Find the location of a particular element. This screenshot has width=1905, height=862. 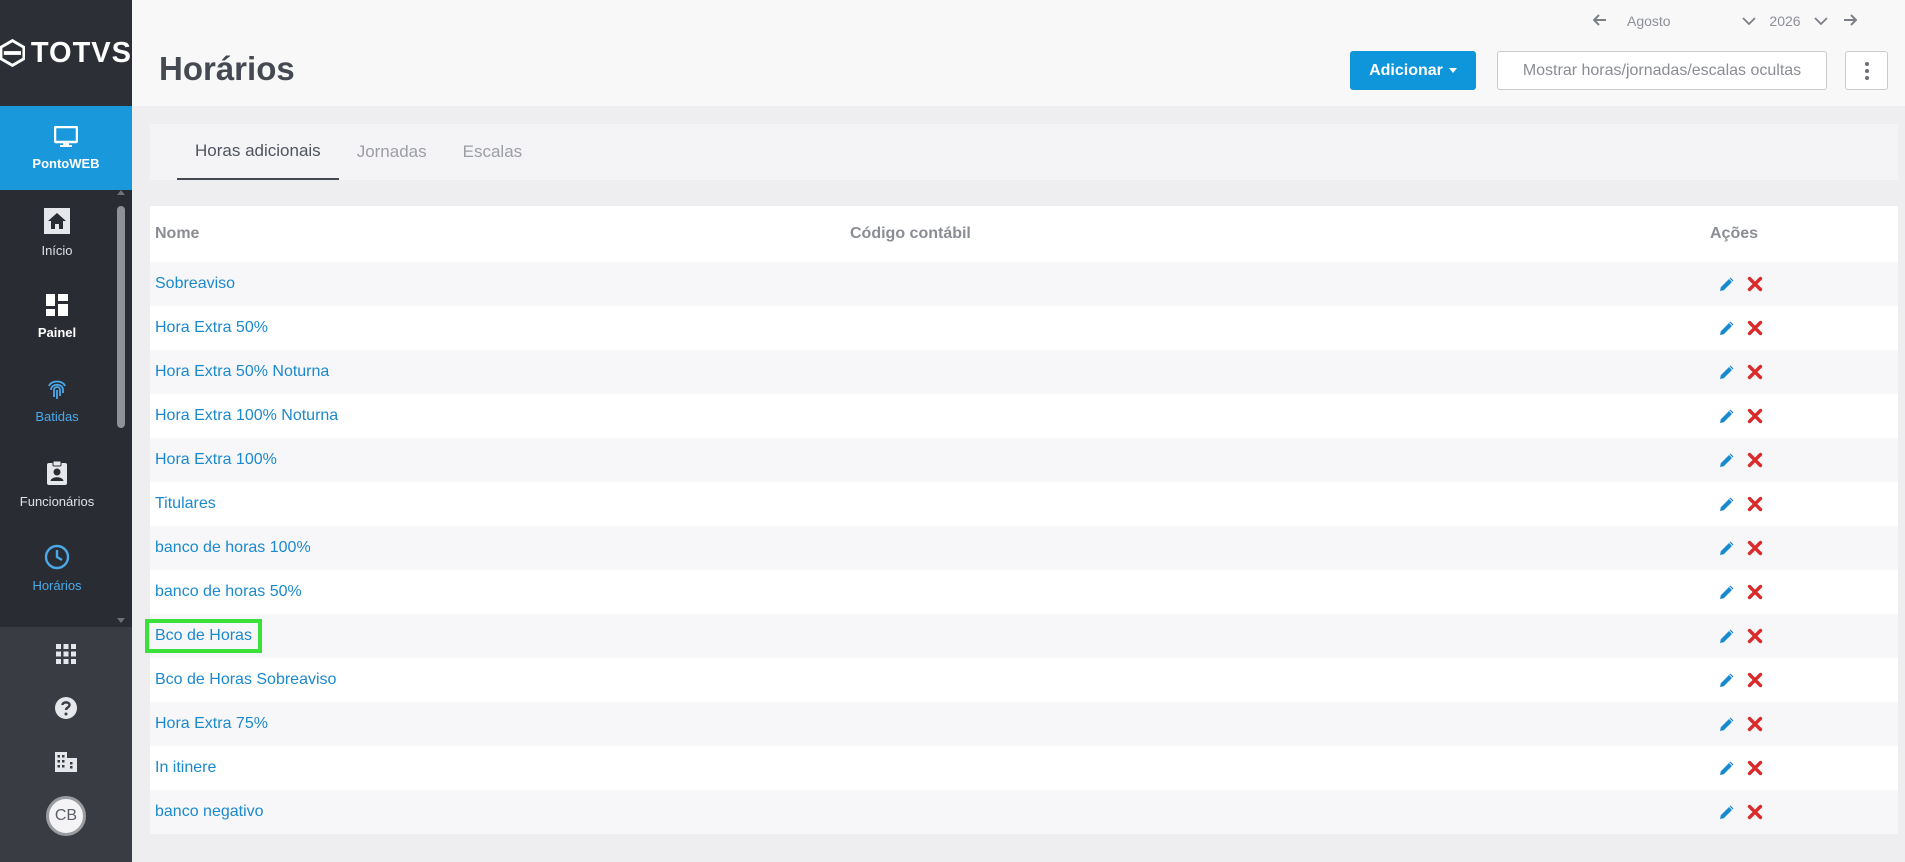

more-options-button is located at coordinates (1866, 70).